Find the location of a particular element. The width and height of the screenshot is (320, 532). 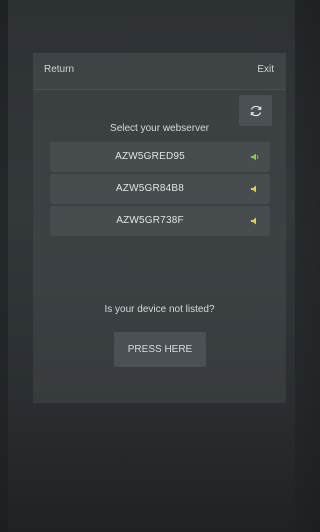

device-row: AZW5GR84B8 is located at coordinates (160, 189).